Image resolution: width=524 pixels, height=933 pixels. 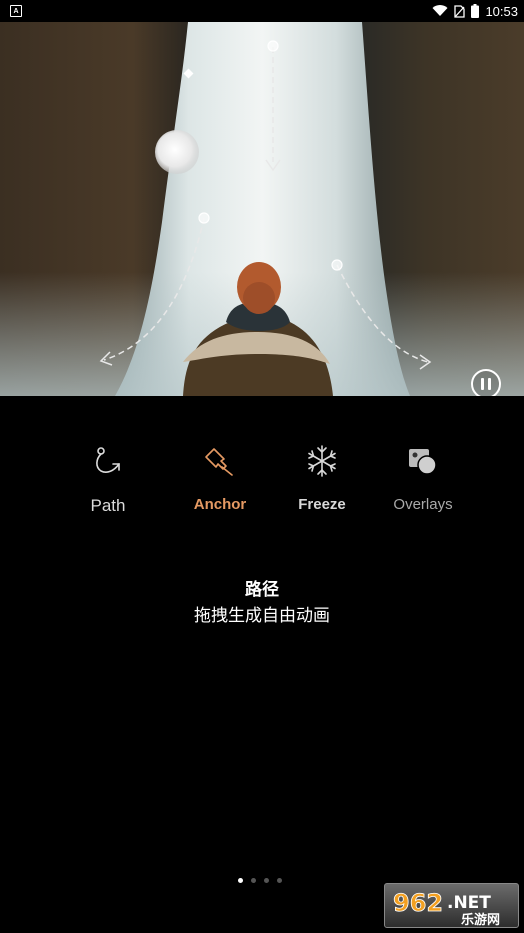 What do you see at coordinates (460, 11) in the screenshot?
I see `no-sim-icon` at bounding box center [460, 11].